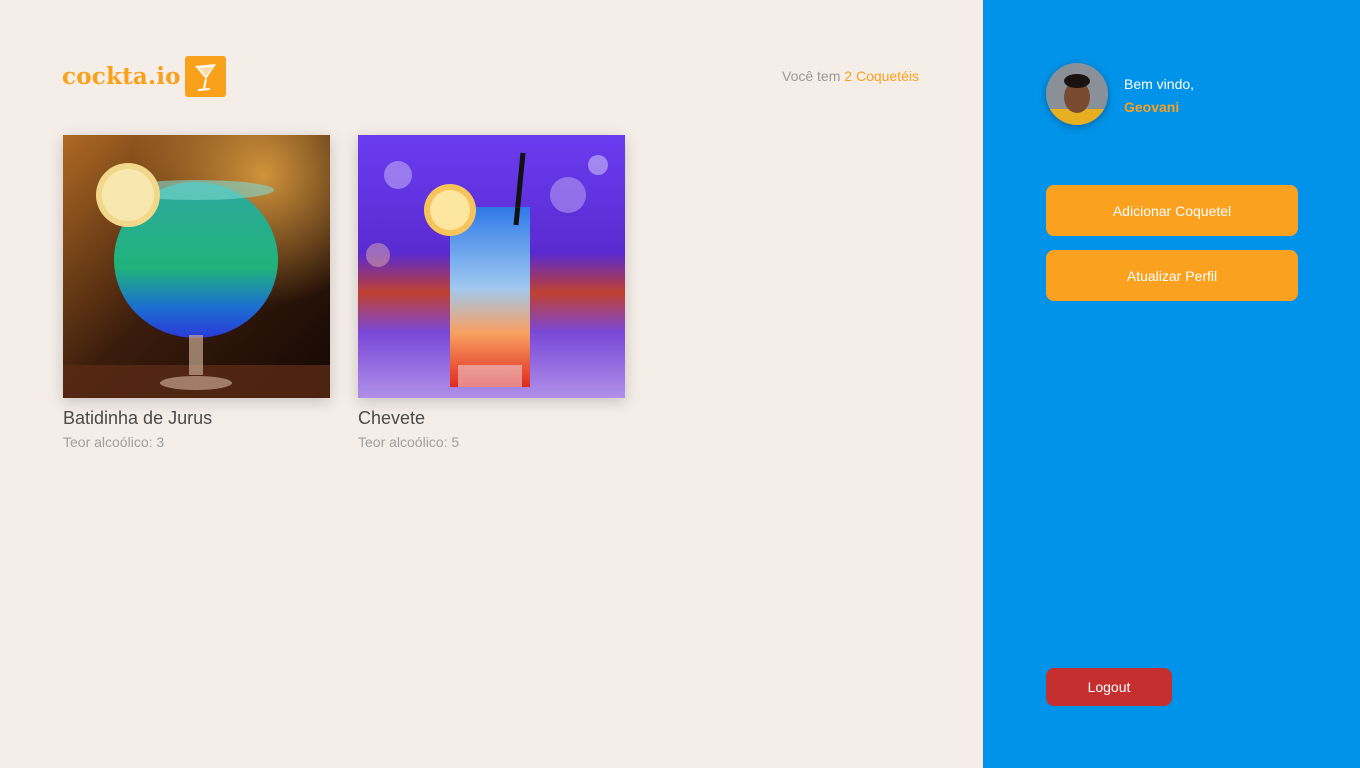  Describe the element at coordinates (1077, 94) in the screenshot. I see `avatar` at that location.